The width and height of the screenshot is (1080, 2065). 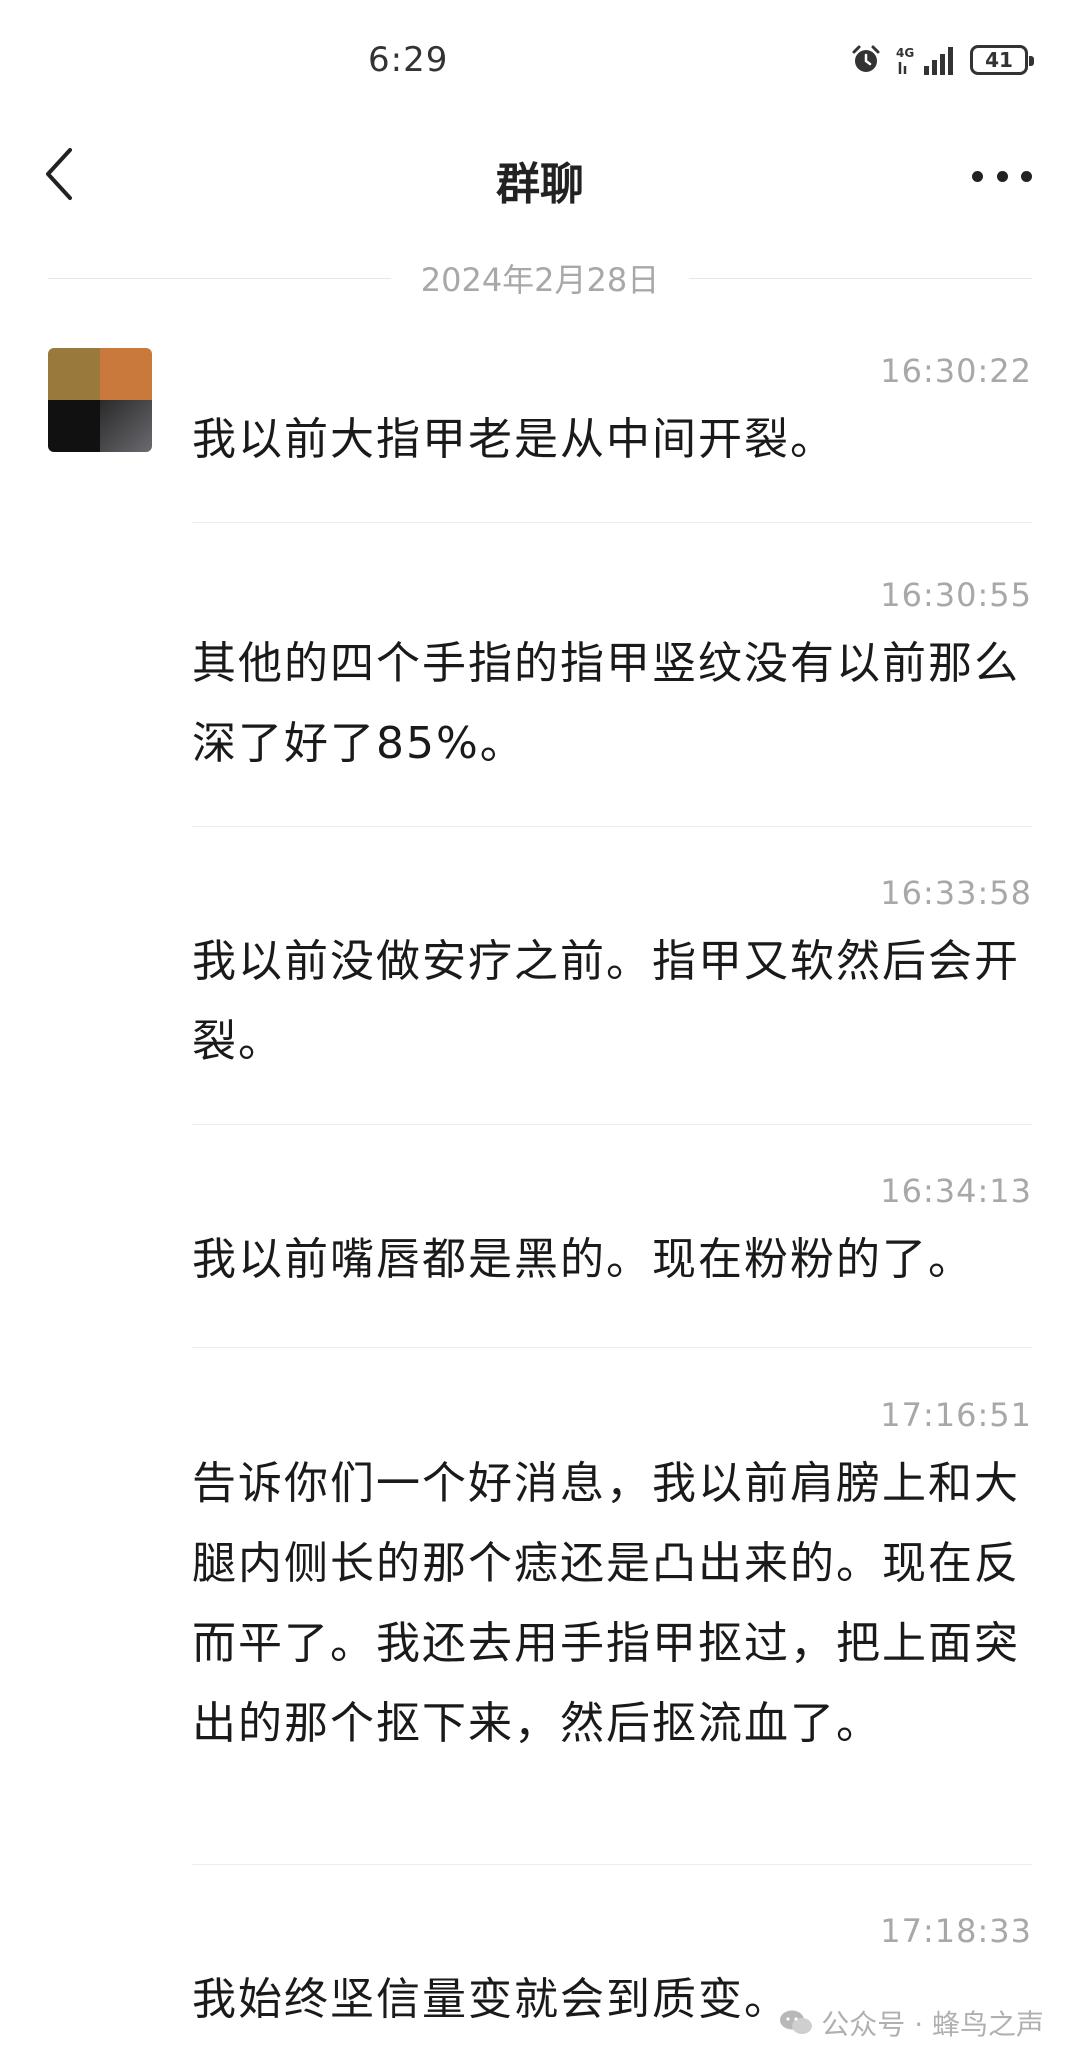 What do you see at coordinates (796, 2022) in the screenshot?
I see `wechat-icon` at bounding box center [796, 2022].